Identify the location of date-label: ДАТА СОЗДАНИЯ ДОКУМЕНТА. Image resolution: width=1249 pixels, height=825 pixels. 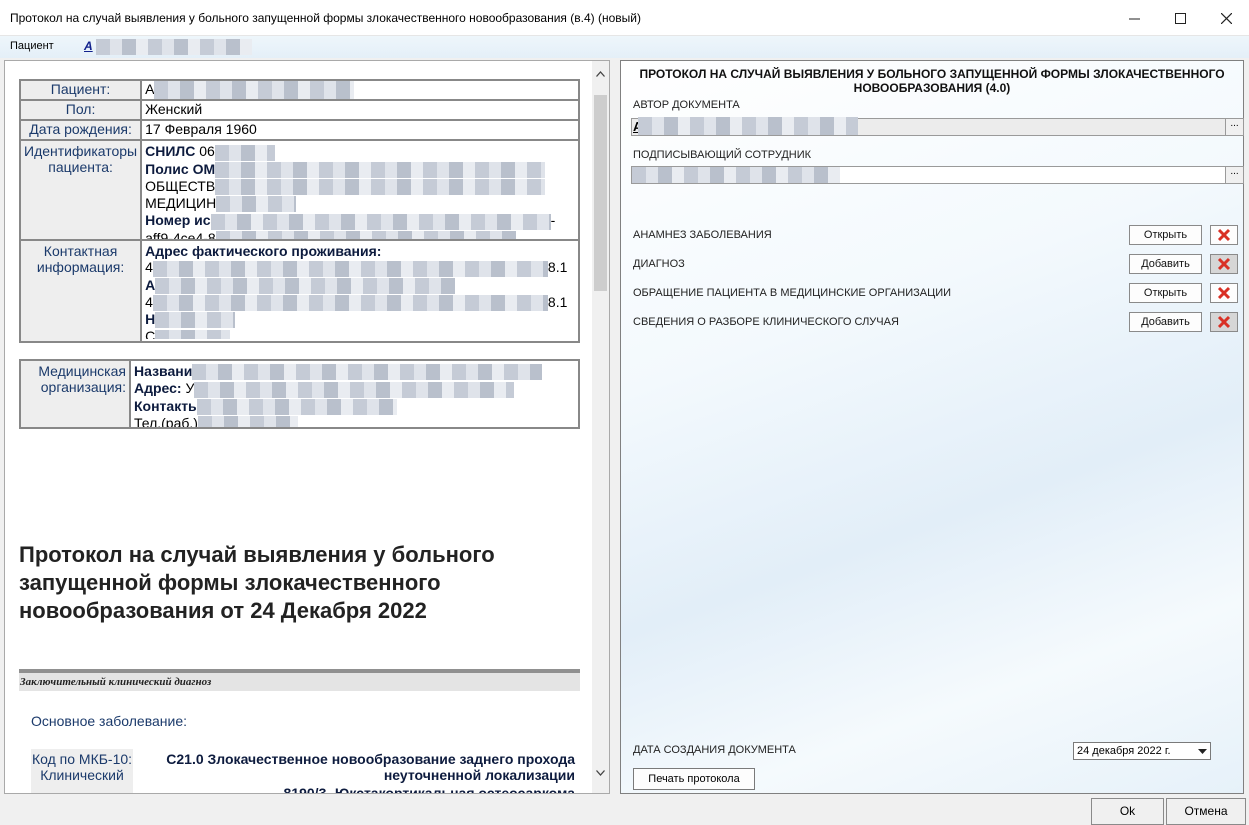
(714, 750).